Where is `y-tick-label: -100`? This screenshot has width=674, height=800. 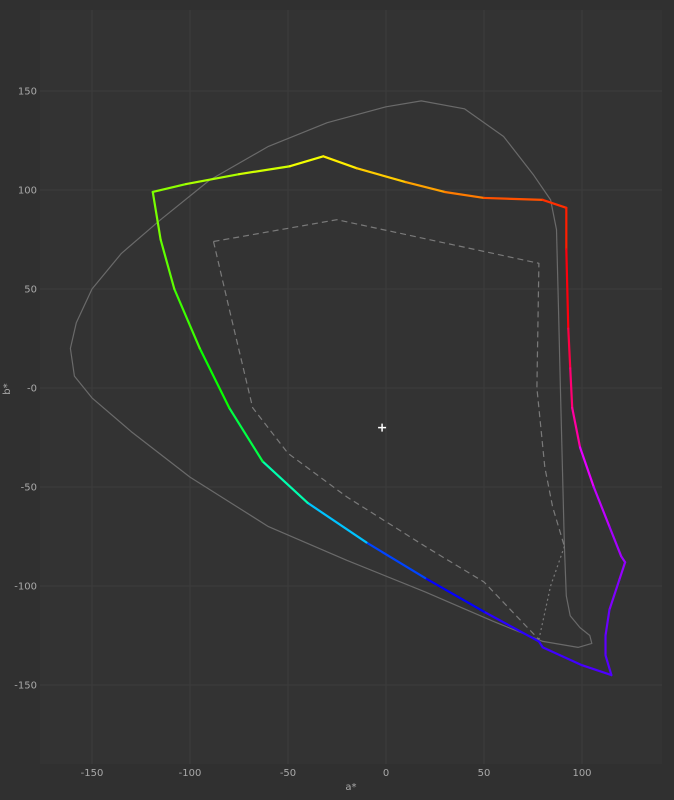
y-tick-label: -100 is located at coordinates (25, 587).